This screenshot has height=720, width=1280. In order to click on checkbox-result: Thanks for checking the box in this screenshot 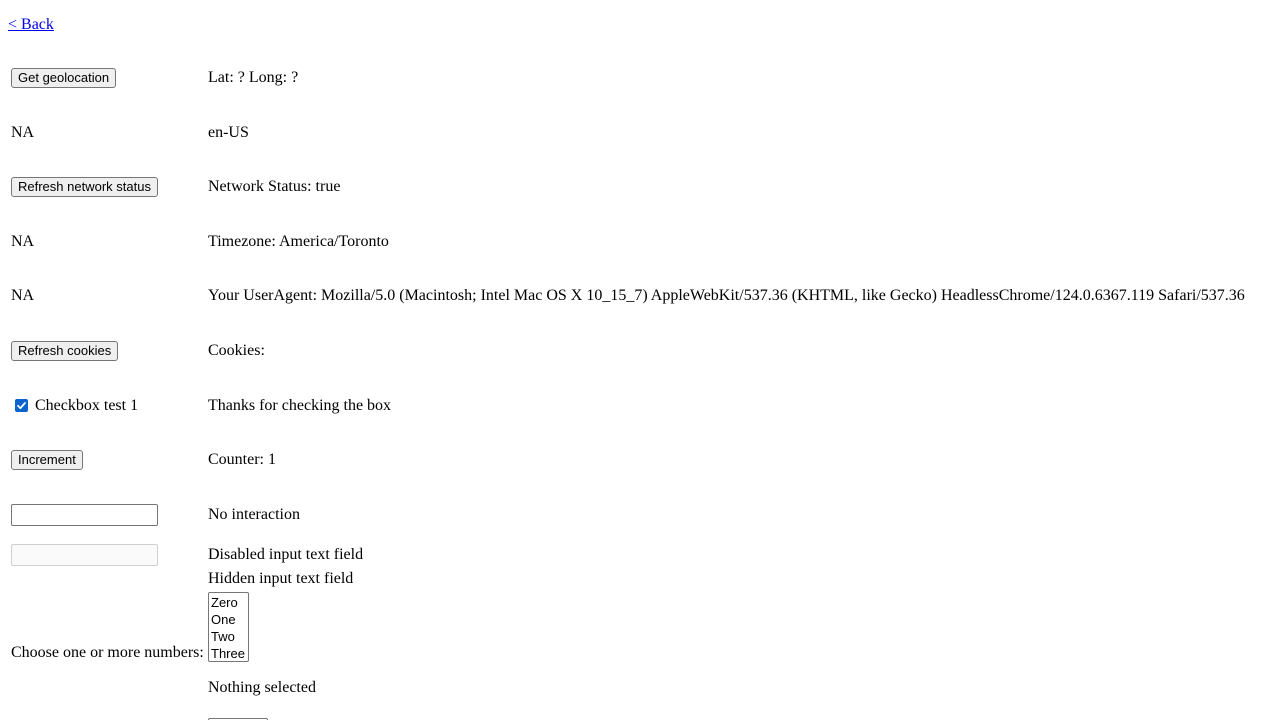, I will do `click(300, 405)`.